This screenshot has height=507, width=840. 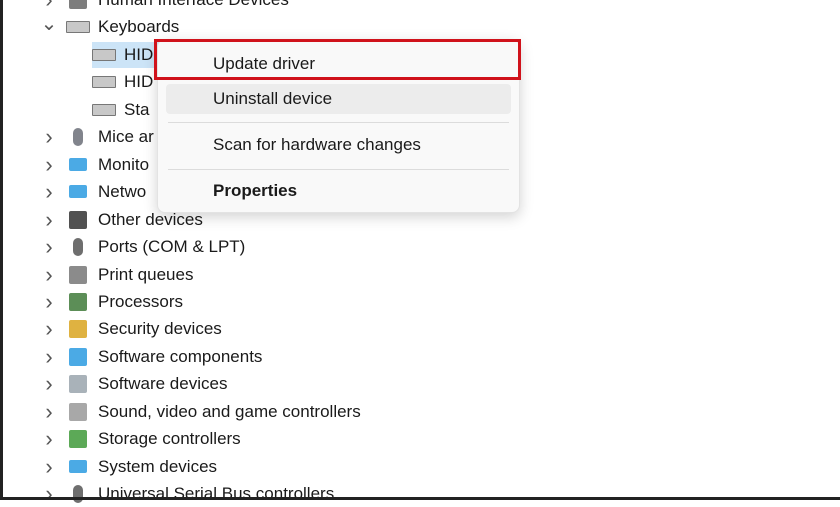 I want to click on monitor-icon, so click(x=78, y=165).